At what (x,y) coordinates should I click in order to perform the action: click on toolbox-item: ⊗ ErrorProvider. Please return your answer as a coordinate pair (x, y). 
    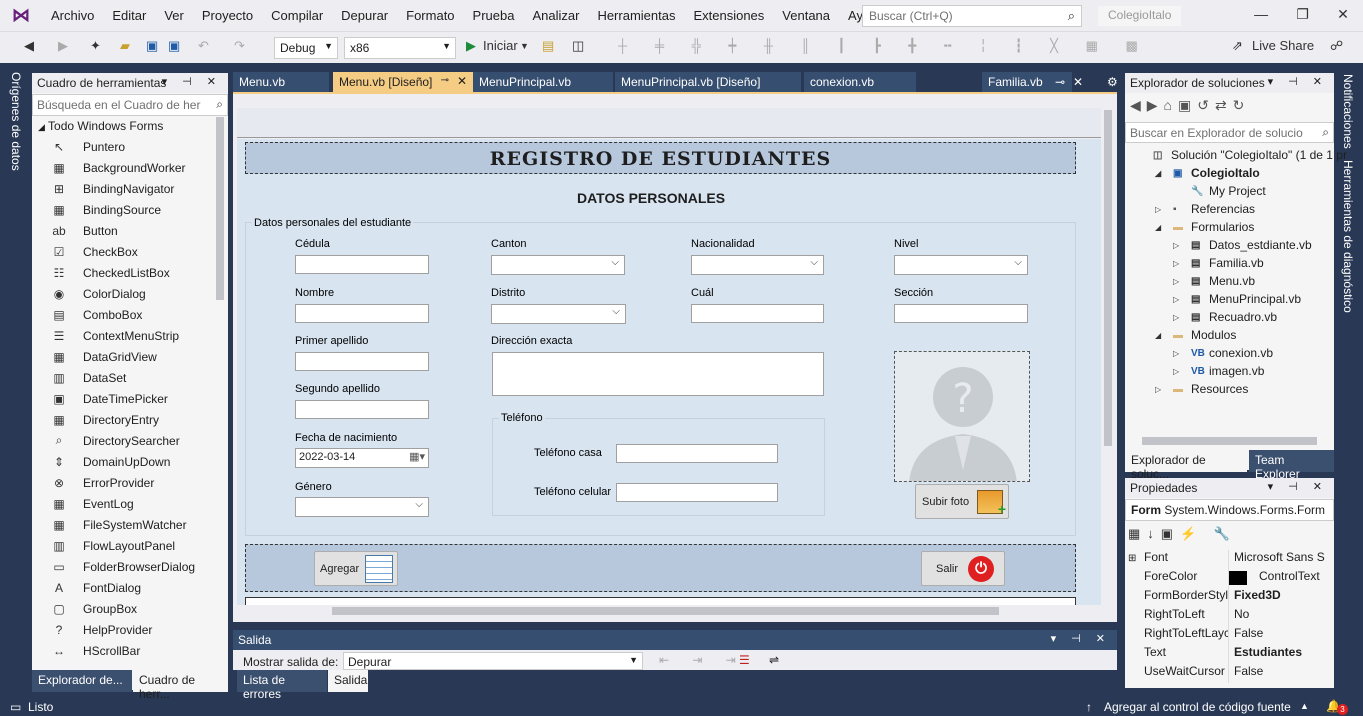
    Looking at the image, I should click on (102, 482).